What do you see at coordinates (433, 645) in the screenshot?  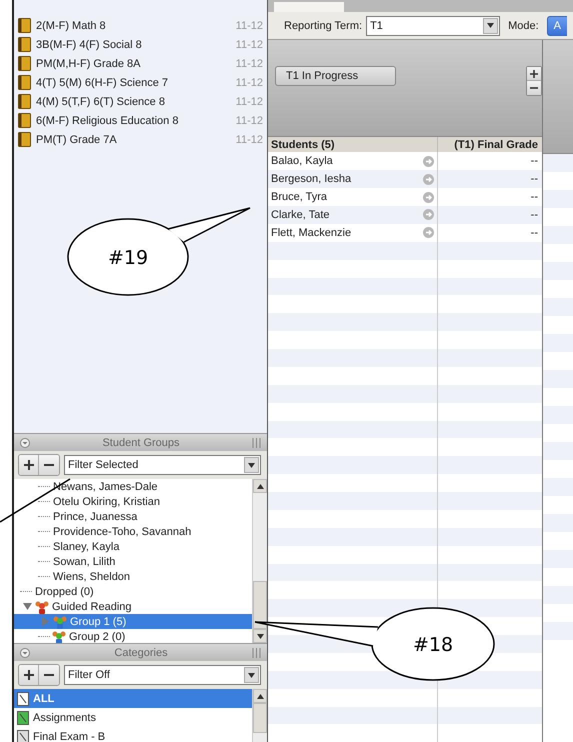 I see `callout-label: #18` at bounding box center [433, 645].